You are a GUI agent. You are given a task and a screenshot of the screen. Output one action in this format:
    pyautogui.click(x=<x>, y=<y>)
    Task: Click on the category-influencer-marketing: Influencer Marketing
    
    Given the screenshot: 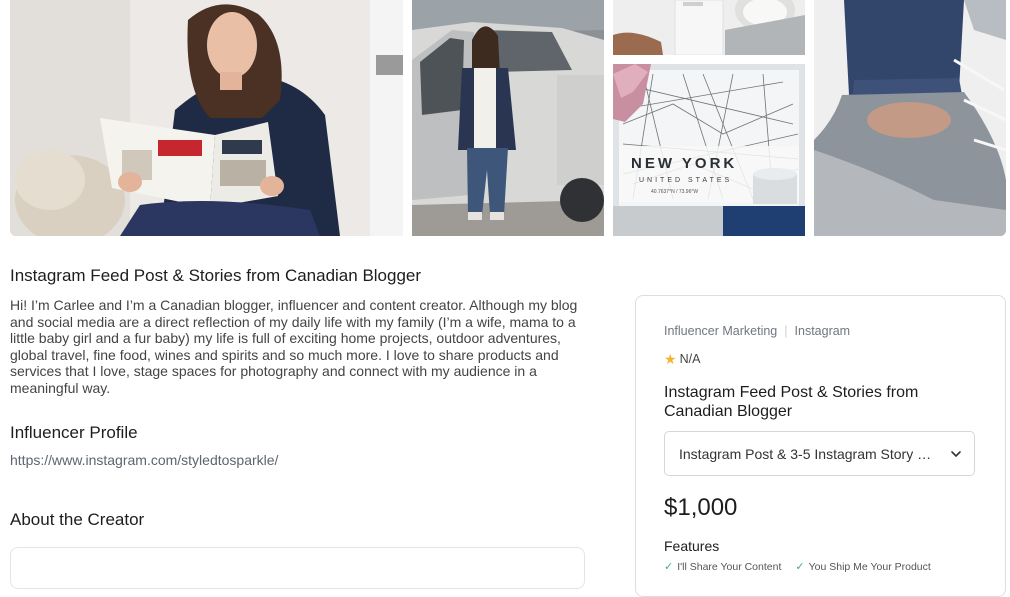 What is the action you would take?
    pyautogui.click(x=720, y=331)
    